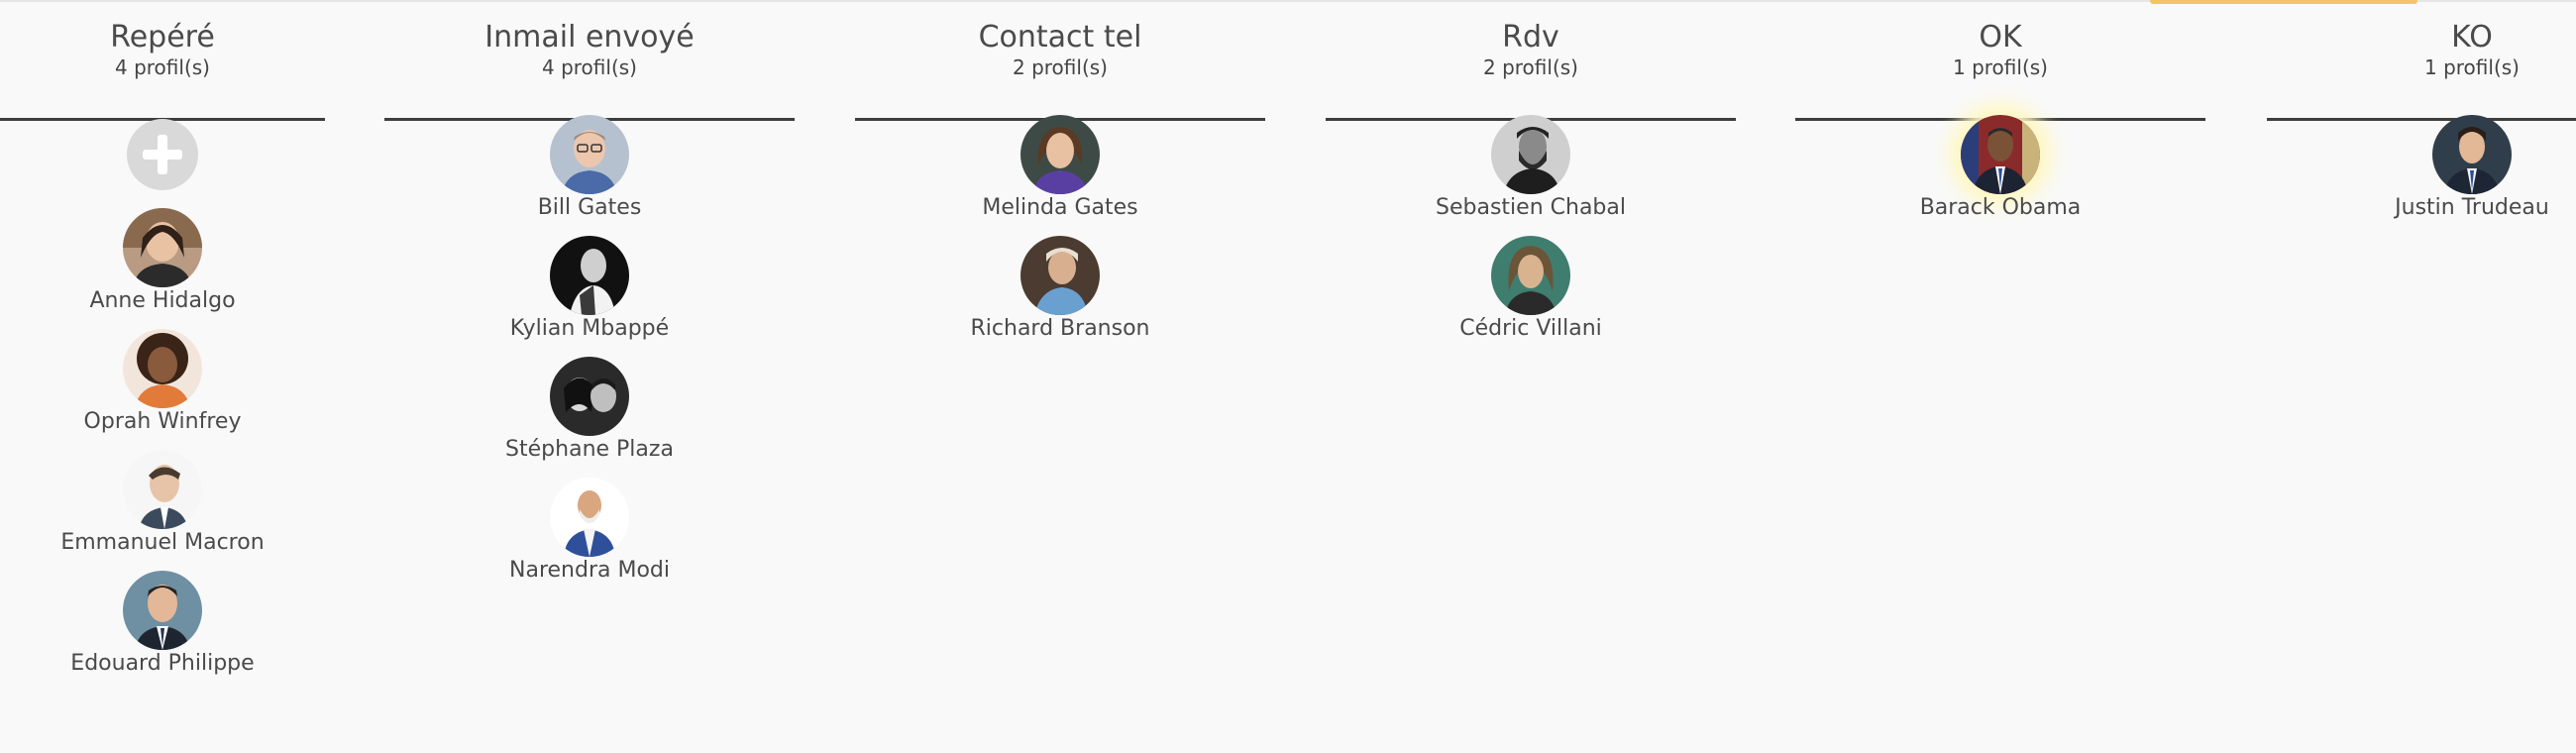  I want to click on profile-card: Anne Hidalgo, so click(163, 261).